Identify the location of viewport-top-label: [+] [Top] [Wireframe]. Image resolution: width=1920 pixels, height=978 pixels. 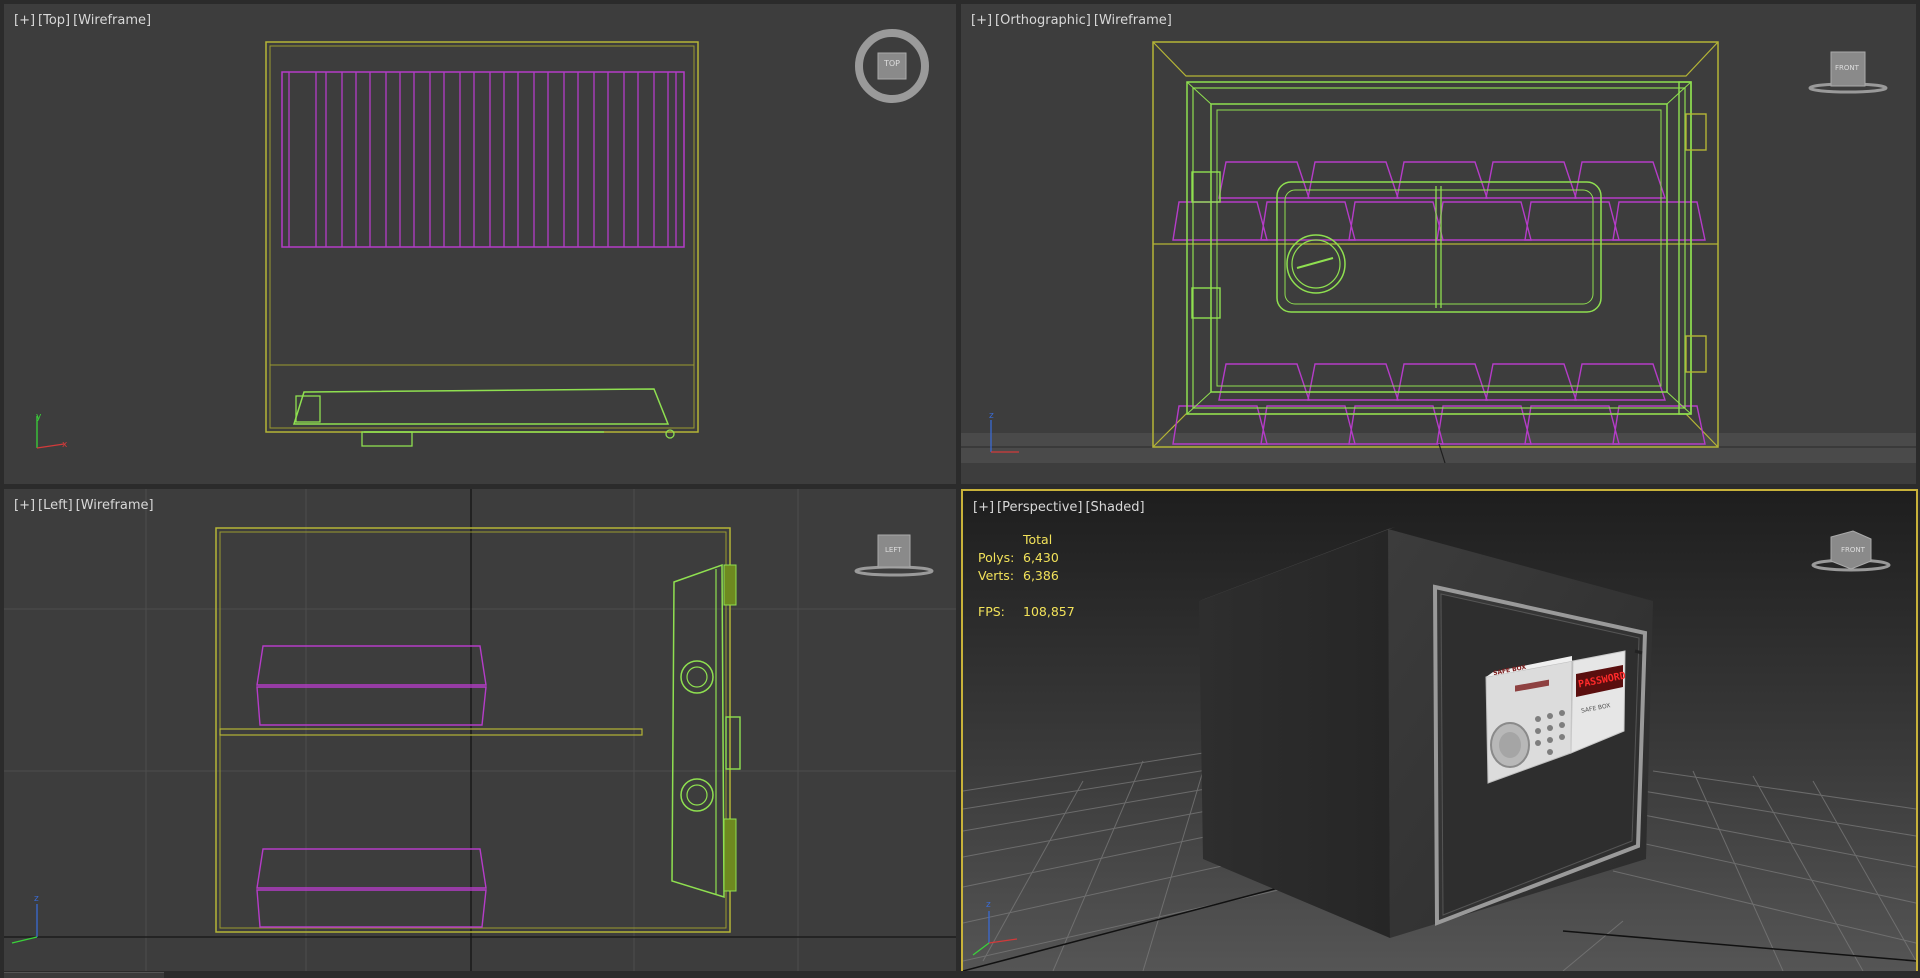
(84, 20).